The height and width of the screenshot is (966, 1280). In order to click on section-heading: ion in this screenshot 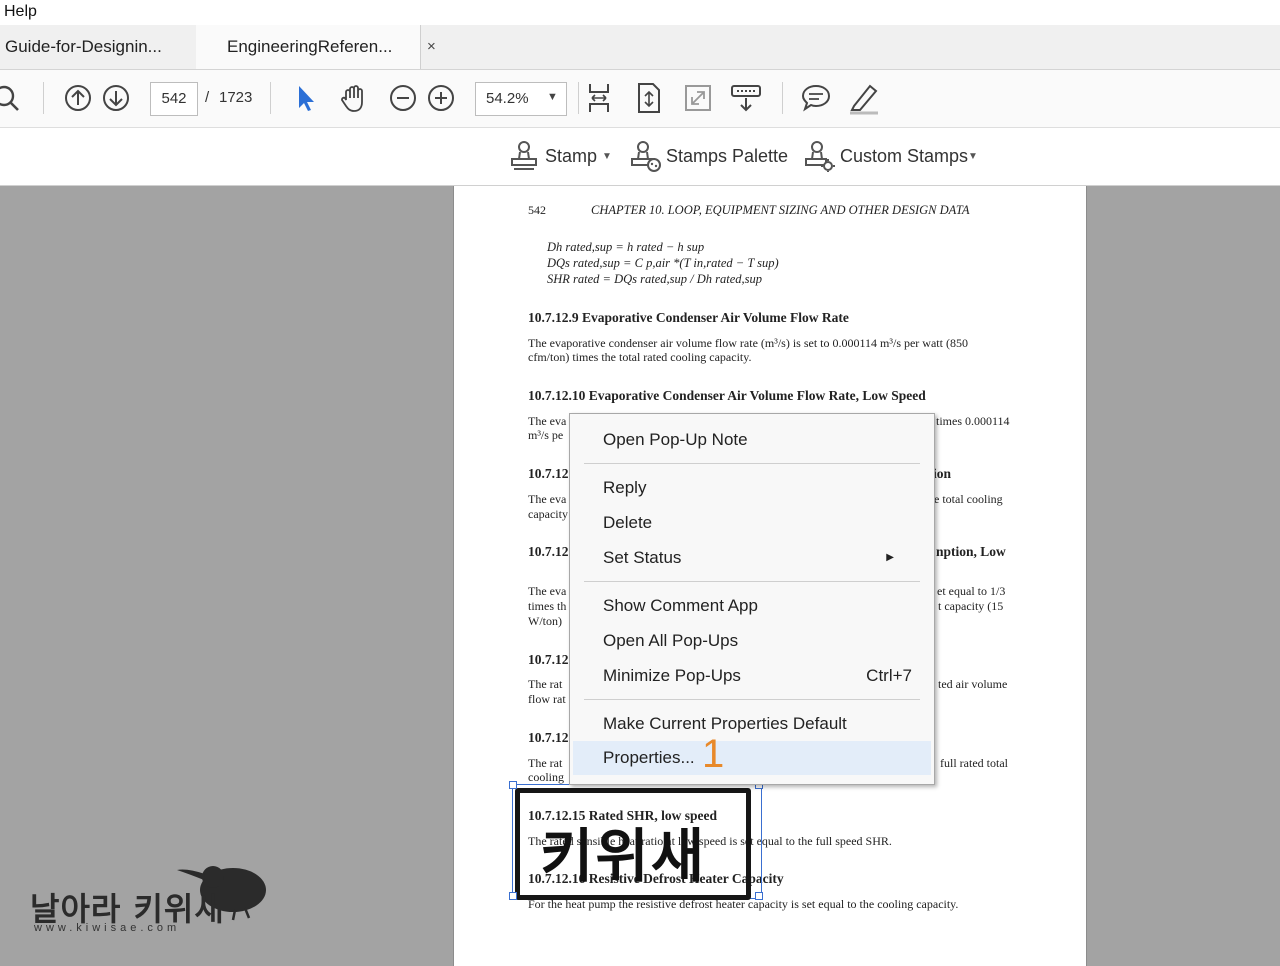, I will do `click(942, 473)`.